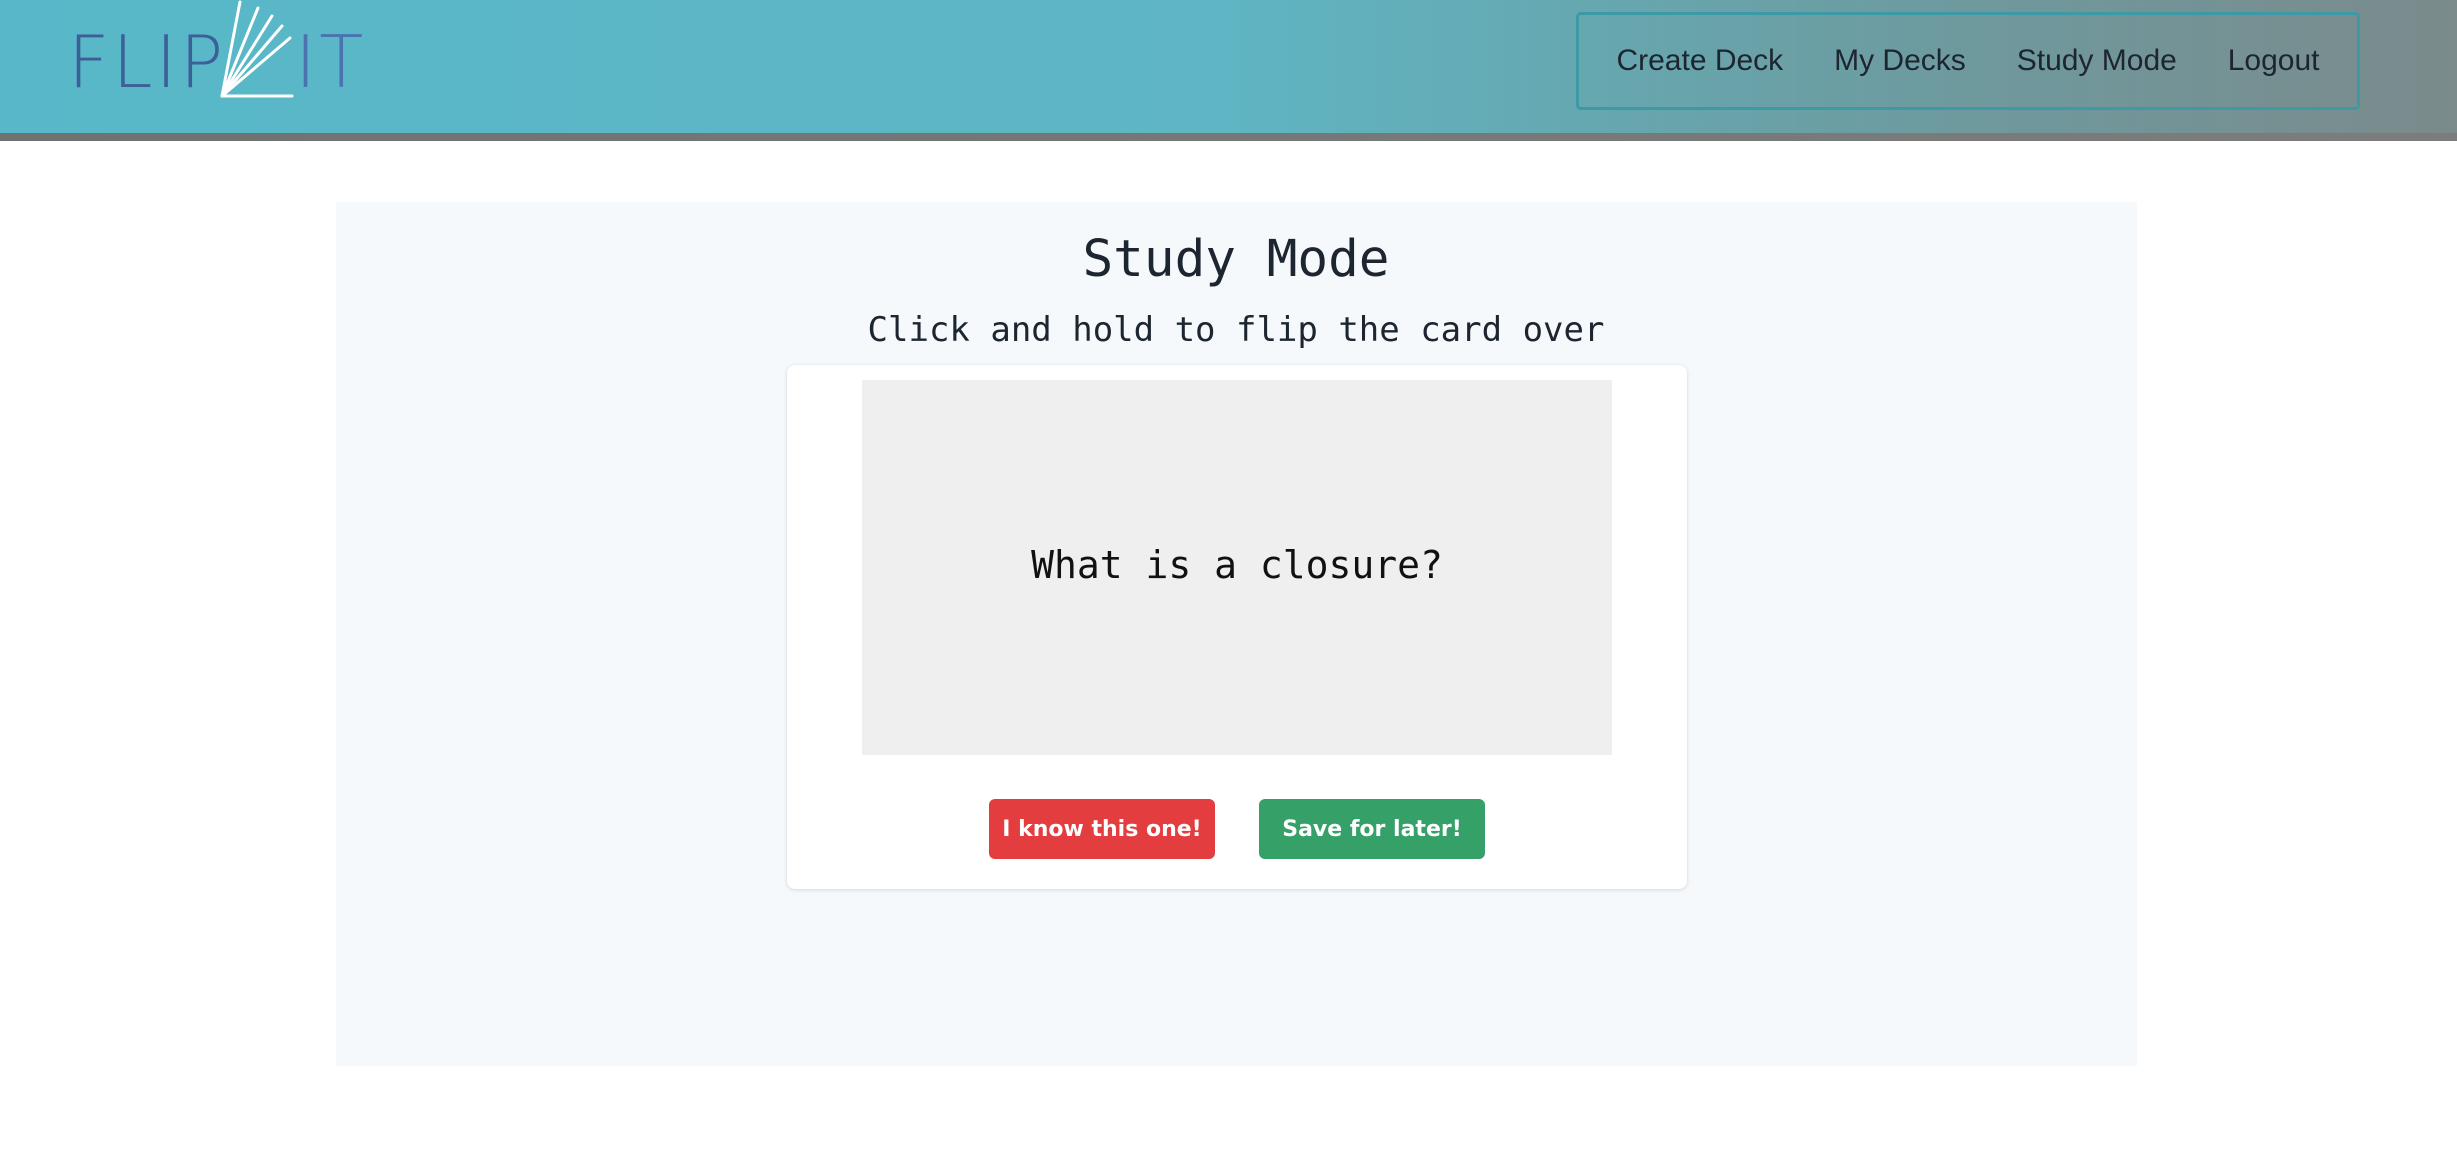 Image resolution: width=2457 pixels, height=1176 pixels. What do you see at coordinates (1236, 330) in the screenshot?
I see `page-subtitle: Click and hold to flip the card over` at bounding box center [1236, 330].